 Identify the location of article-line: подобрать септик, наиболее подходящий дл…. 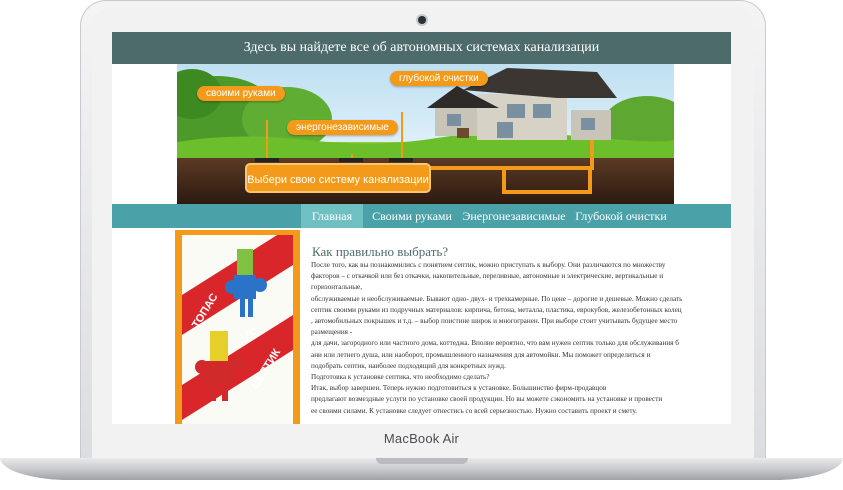
(408, 365).